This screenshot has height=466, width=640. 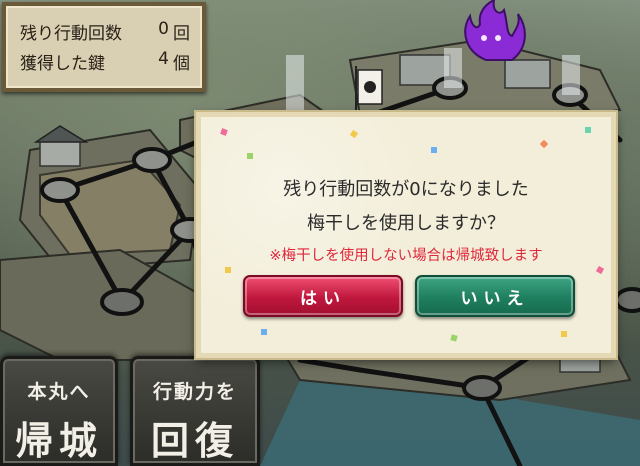 I want to click on dialog-warning-text: ※梅干しを使用しない場合は帰城致します, so click(x=406, y=256).